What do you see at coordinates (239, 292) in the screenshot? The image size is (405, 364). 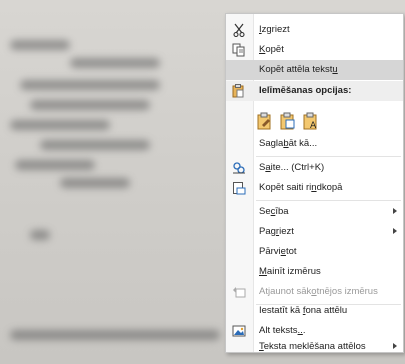 I see `reset-size-icon` at bounding box center [239, 292].